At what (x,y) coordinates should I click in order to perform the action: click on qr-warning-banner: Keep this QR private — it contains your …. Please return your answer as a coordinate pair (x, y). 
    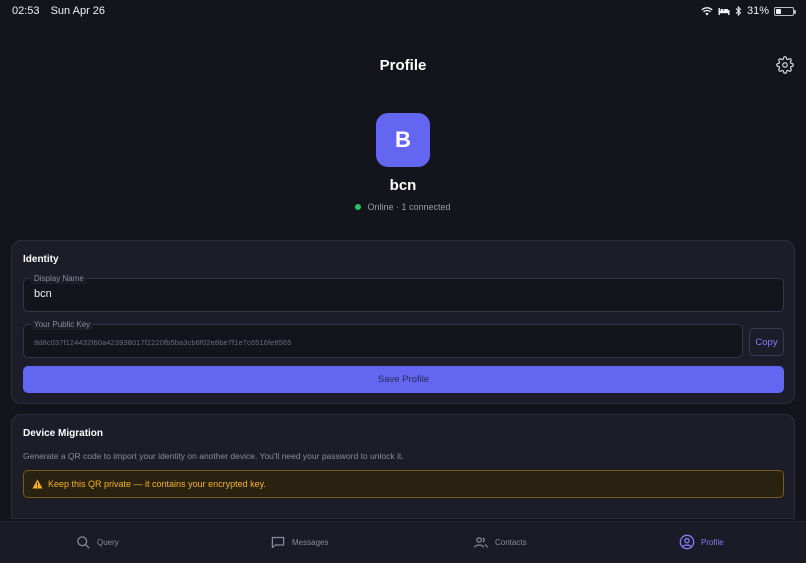
    Looking at the image, I should click on (403, 484).